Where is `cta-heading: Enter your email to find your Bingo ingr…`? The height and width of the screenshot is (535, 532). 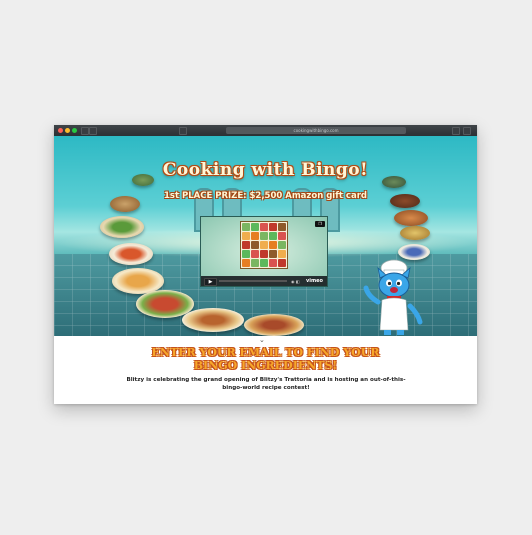 cta-heading: Enter your email to find your Bingo ingr… is located at coordinates (265, 359).